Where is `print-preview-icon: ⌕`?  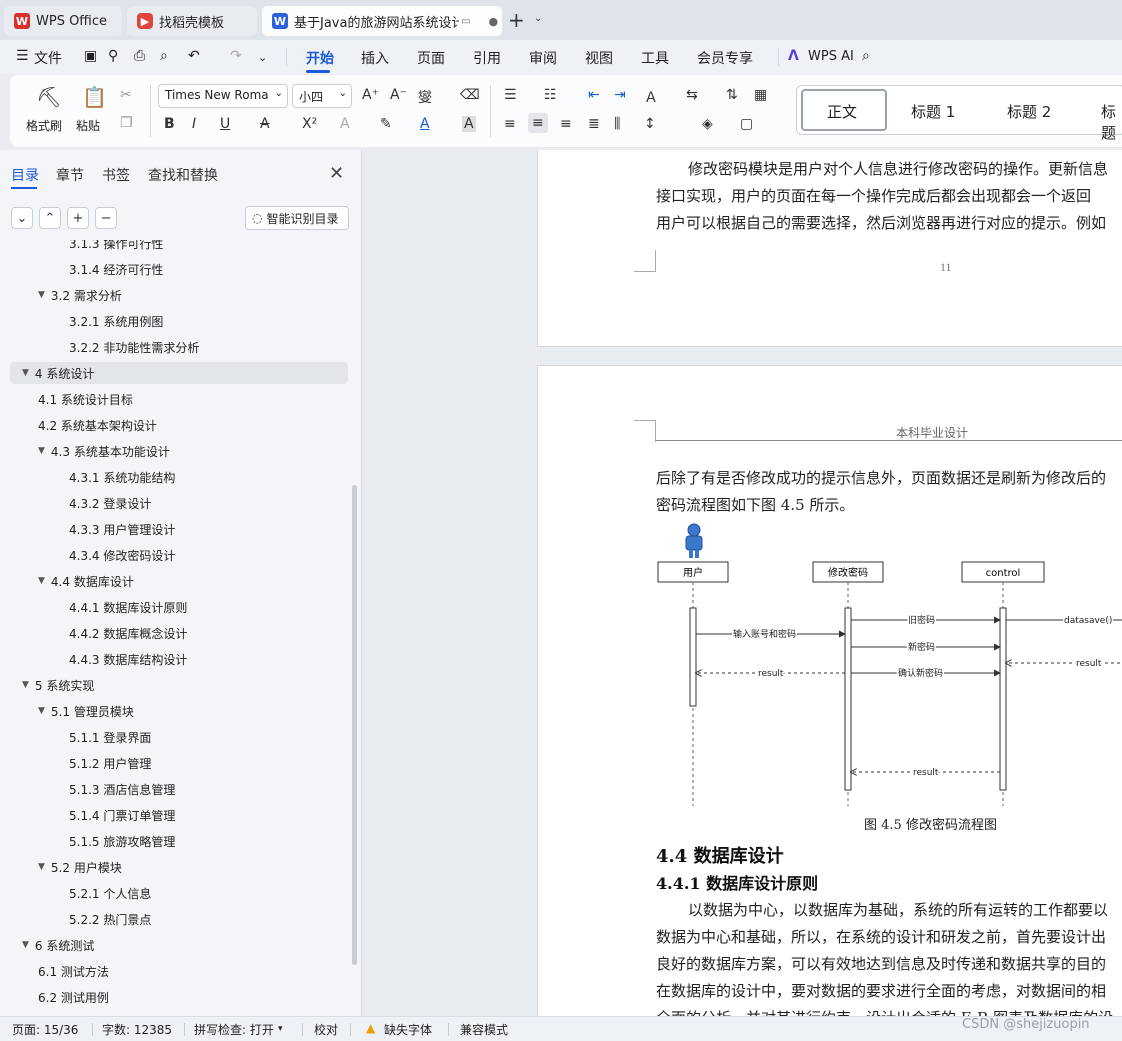 print-preview-icon: ⌕ is located at coordinates (164, 56).